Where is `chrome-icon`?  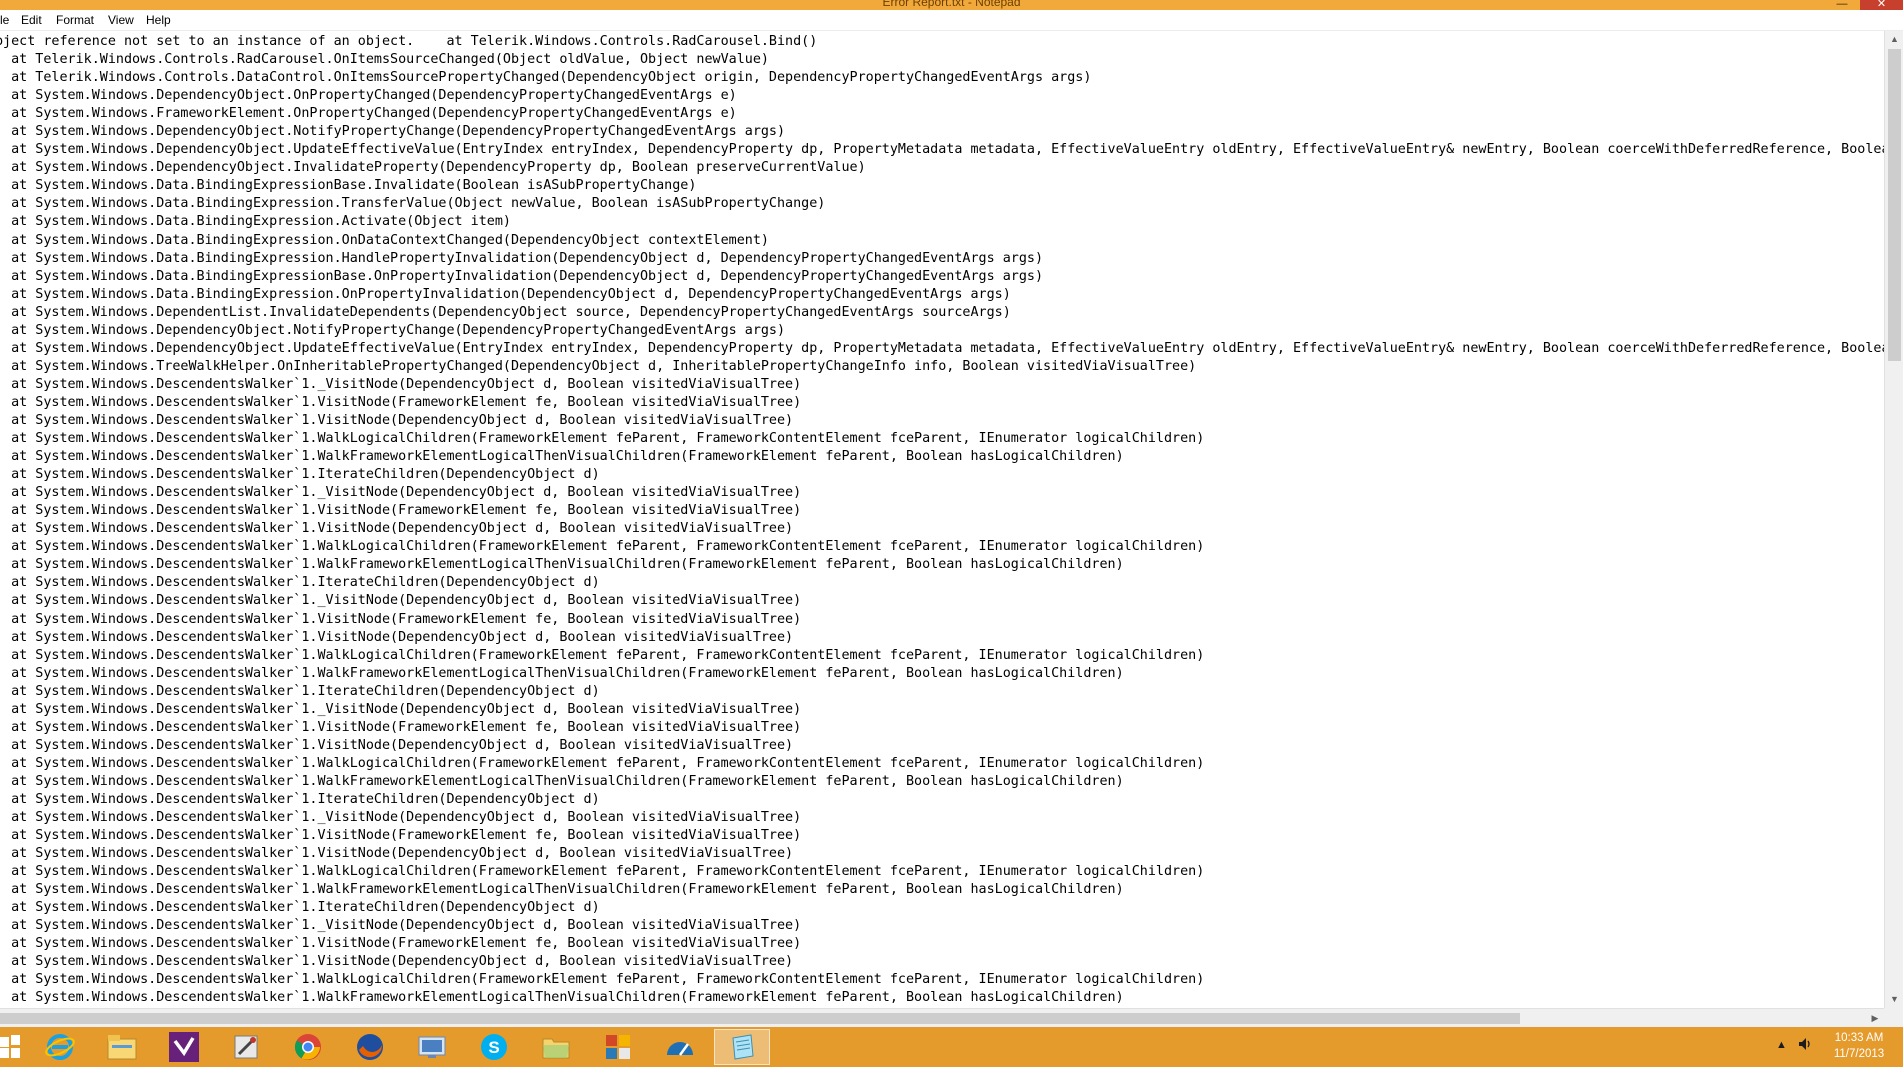
chrome-icon is located at coordinates (308, 1047).